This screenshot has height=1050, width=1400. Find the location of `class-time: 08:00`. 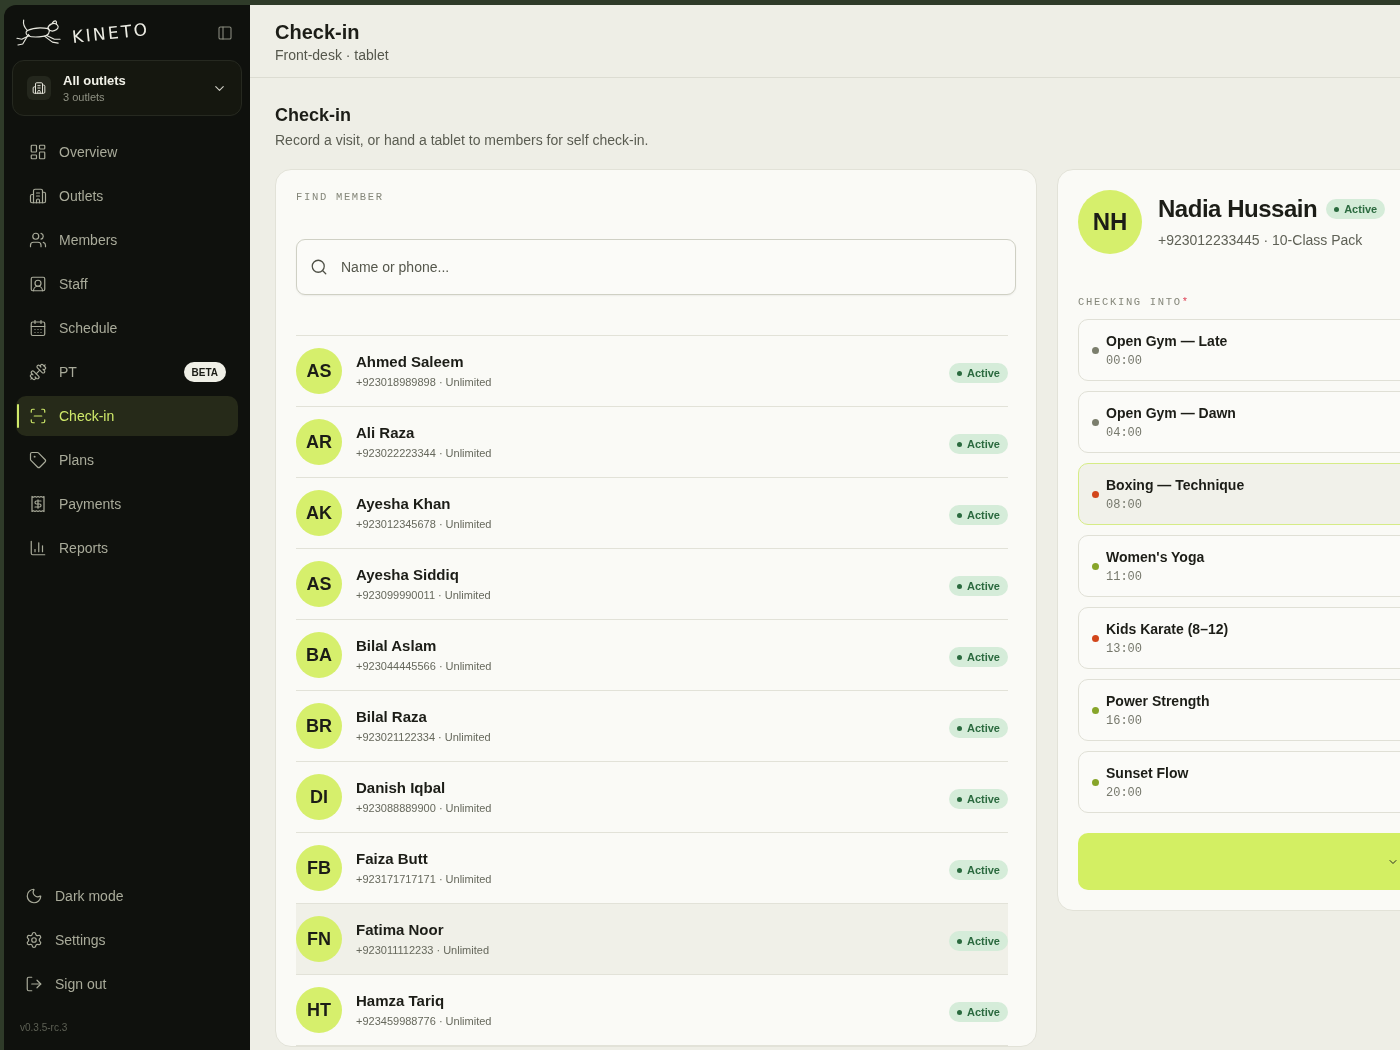

class-time: 08:00 is located at coordinates (1124, 504).